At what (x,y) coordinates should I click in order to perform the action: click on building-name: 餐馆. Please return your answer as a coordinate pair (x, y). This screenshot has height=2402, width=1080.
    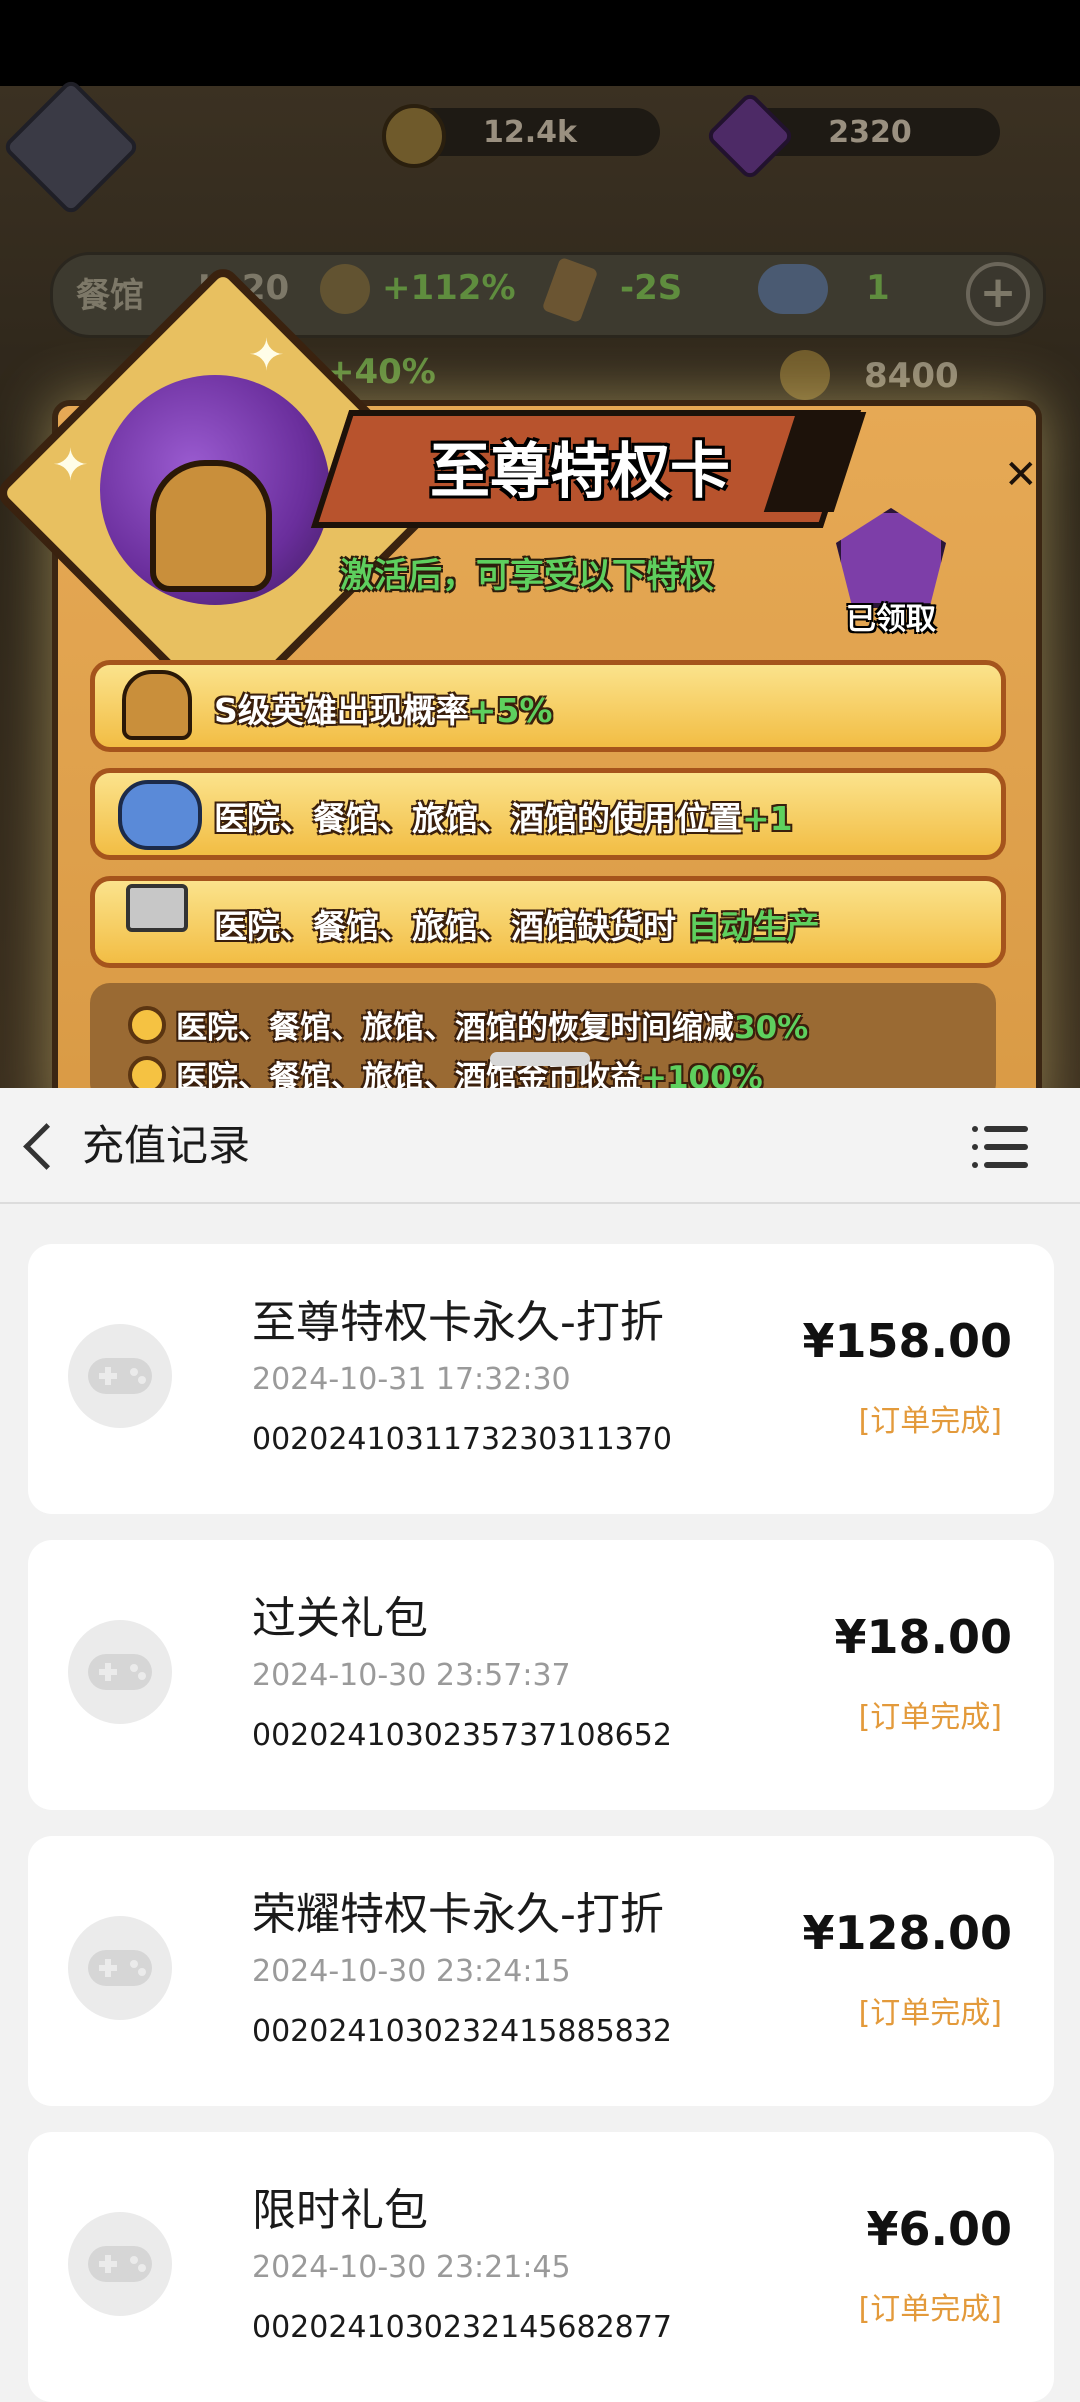
    Looking at the image, I should click on (110, 296).